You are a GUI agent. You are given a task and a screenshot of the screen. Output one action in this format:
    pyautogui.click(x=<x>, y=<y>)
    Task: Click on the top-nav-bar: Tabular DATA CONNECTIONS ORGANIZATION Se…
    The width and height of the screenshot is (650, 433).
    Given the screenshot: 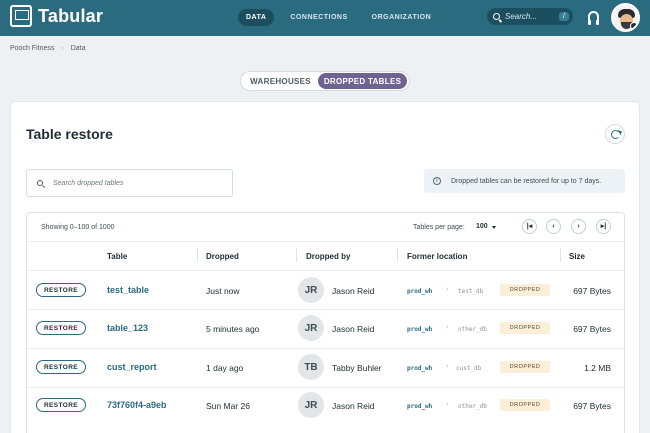 What is the action you would take?
    pyautogui.click(x=325, y=18)
    